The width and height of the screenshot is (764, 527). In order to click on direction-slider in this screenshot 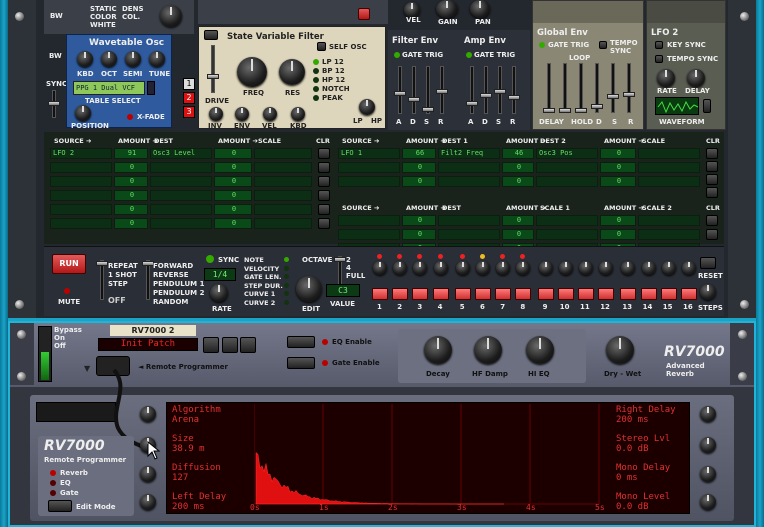, I will do `click(148, 280)`.